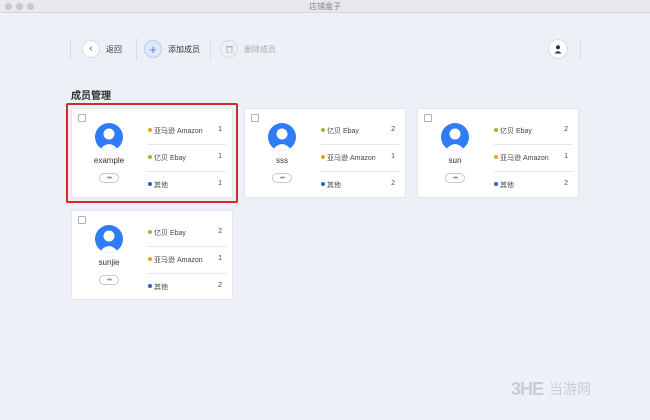 The image size is (650, 420). I want to click on member-name: sunjie, so click(109, 262).